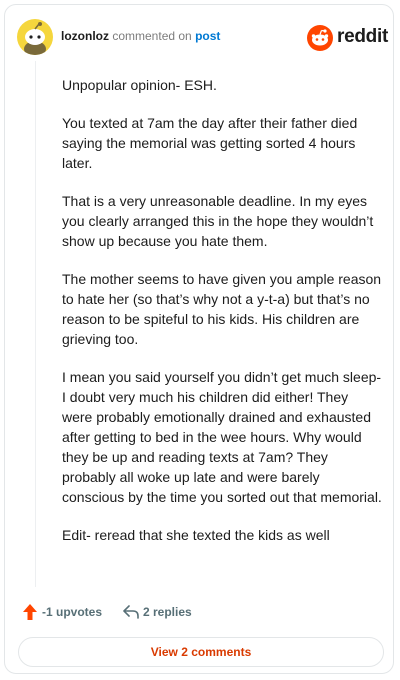 Image resolution: width=400 pixels, height=680 pixels. Describe the element at coordinates (72, 612) in the screenshot. I see `upvote-count: -1 upvotes` at that location.